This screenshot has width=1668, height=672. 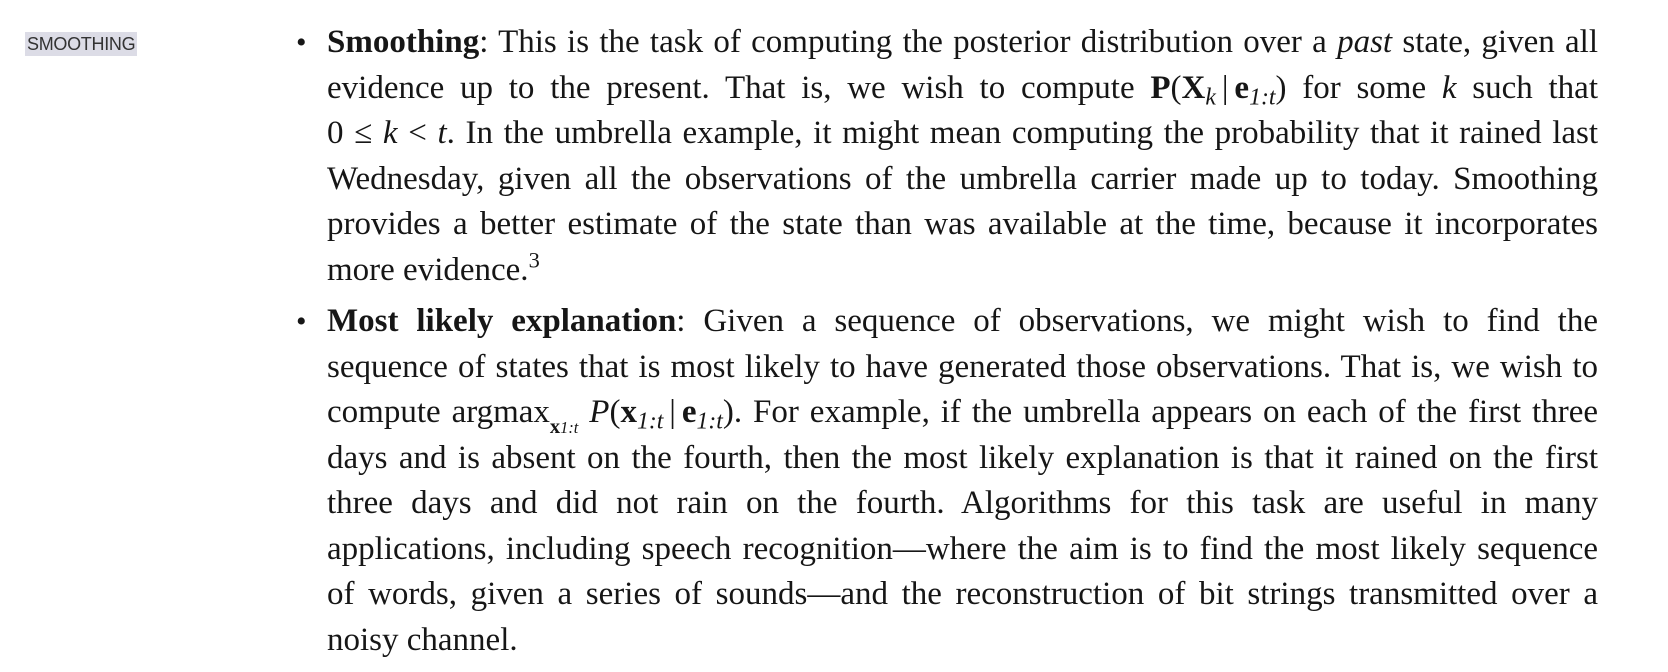 What do you see at coordinates (403, 42) in the screenshot?
I see `term-smoothing: Smoothing` at bounding box center [403, 42].